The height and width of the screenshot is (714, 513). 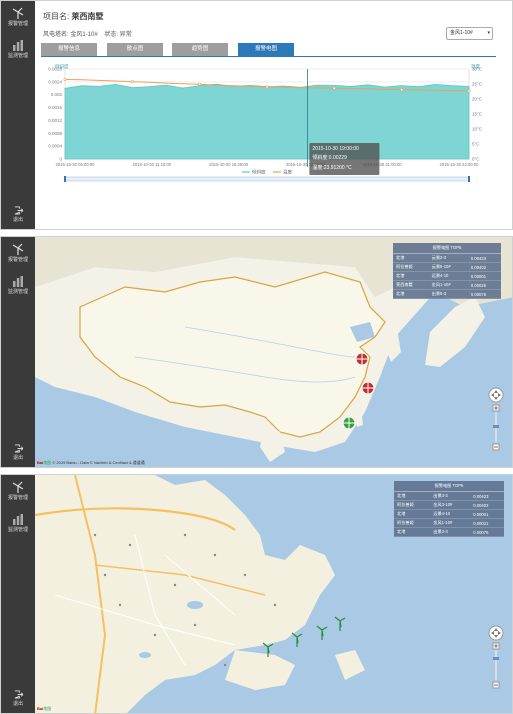 What do you see at coordinates (287, 172) in the screenshot?
I see `legend-temp: 温度` at bounding box center [287, 172].